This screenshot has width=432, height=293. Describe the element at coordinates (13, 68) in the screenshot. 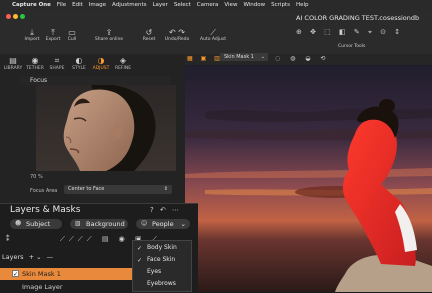

I see `tab-label: LIBRARY` at that location.